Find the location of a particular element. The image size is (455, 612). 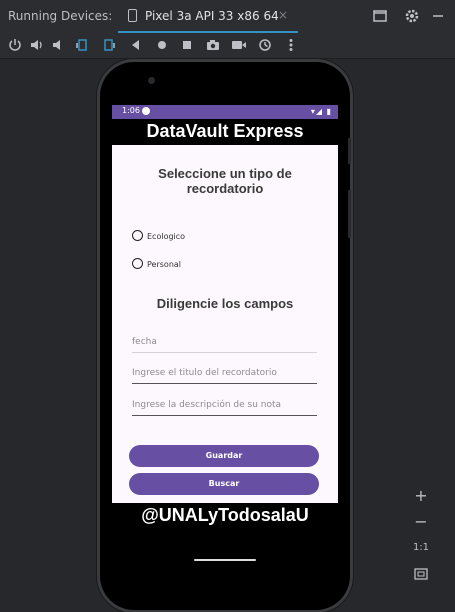

status-bar: 1:06 ▾◢ ▮ is located at coordinates (225, 112).